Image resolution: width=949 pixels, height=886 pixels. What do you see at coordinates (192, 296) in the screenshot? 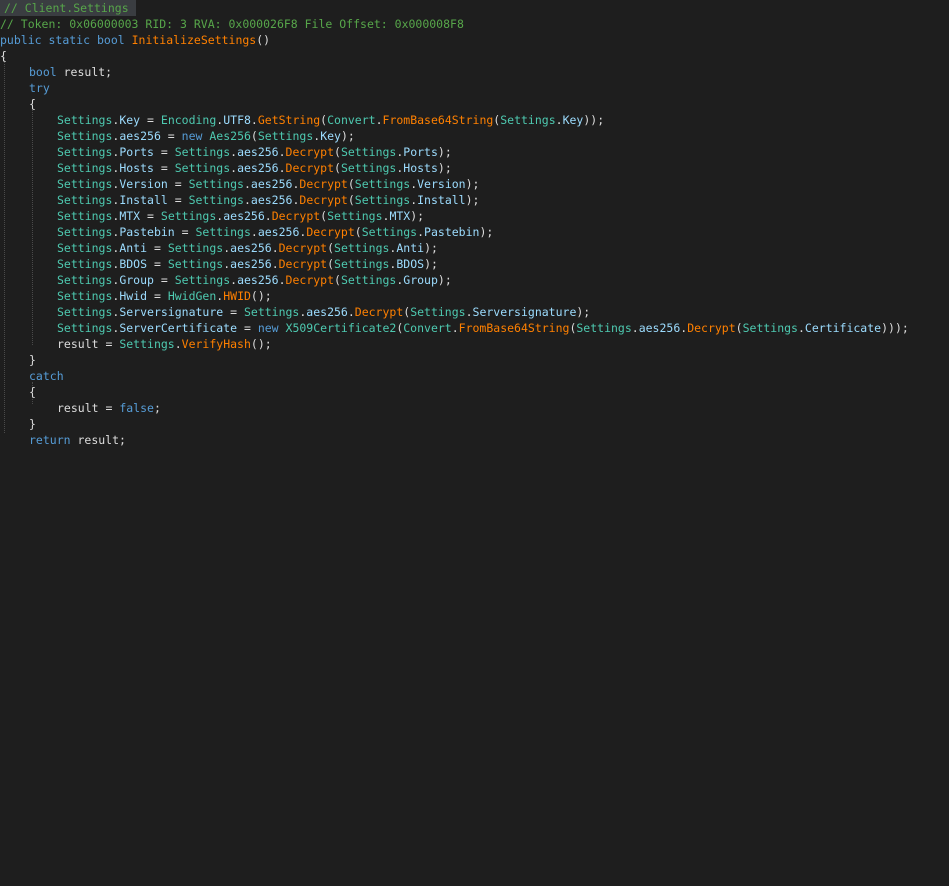
I see `type-hwidgen: HwidGen` at bounding box center [192, 296].